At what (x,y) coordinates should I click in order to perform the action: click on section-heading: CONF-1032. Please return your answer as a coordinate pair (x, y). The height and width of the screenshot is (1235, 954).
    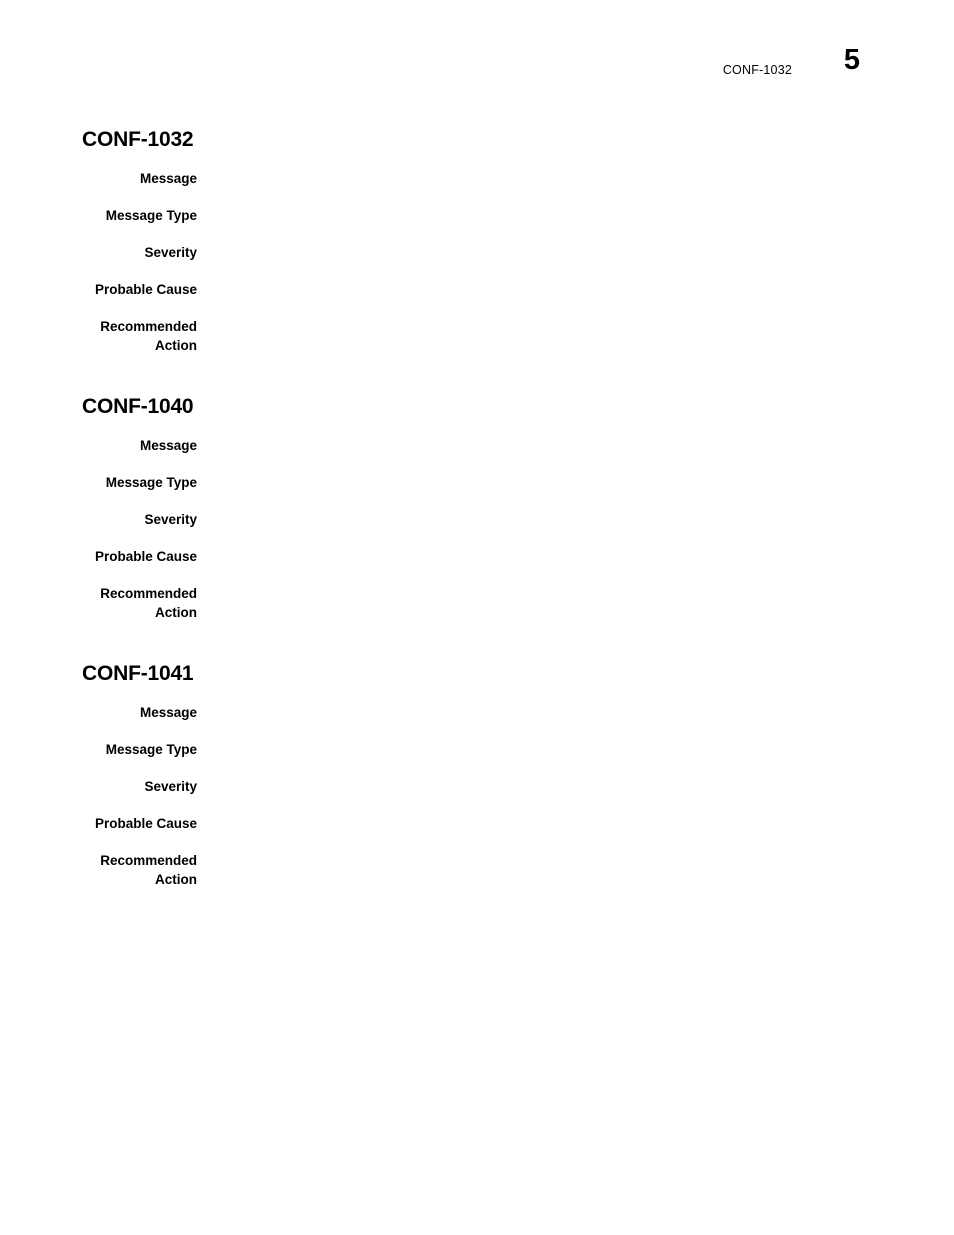
    Looking at the image, I should click on (138, 139).